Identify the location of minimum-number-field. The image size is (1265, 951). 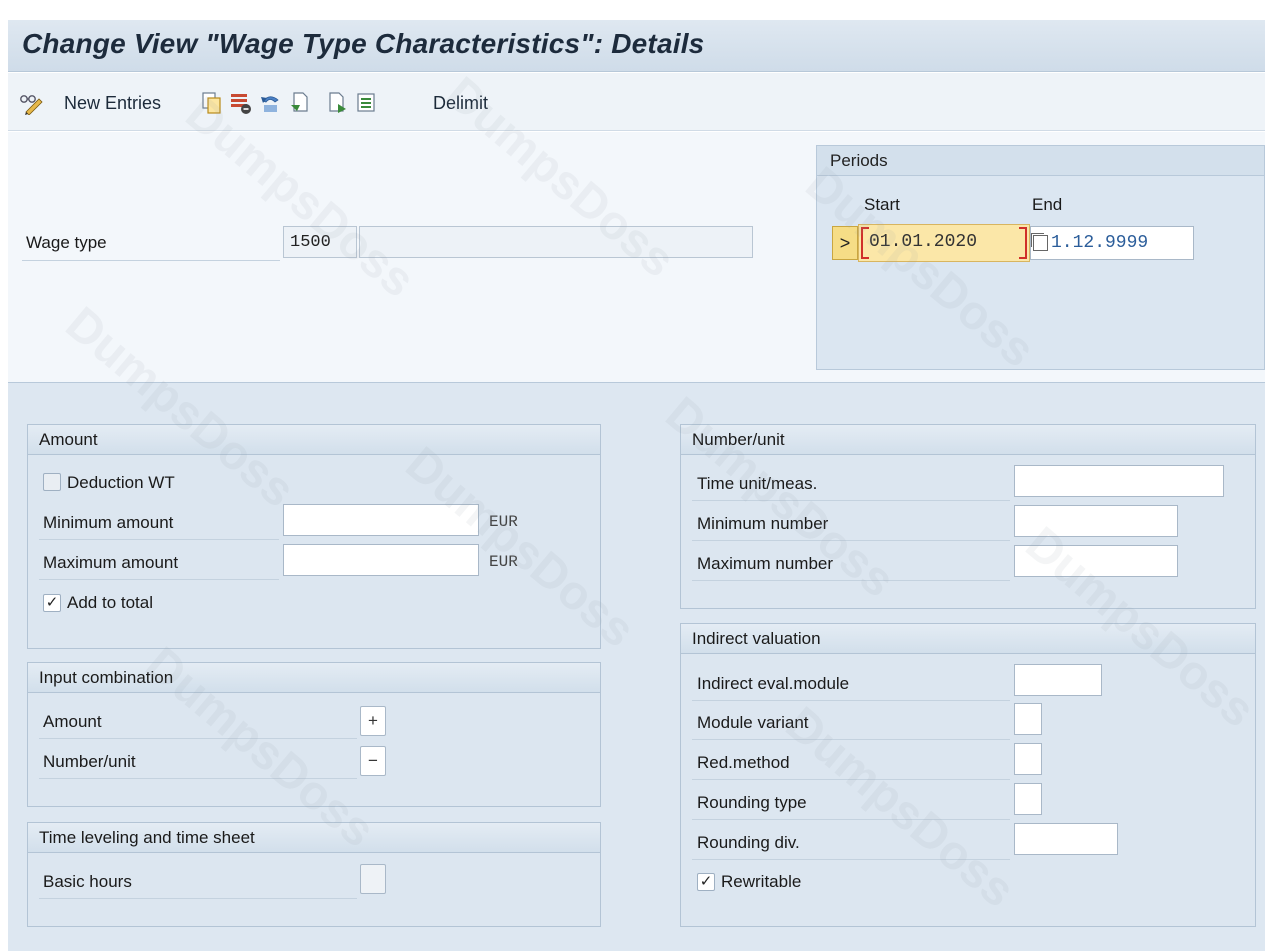
(1096, 521).